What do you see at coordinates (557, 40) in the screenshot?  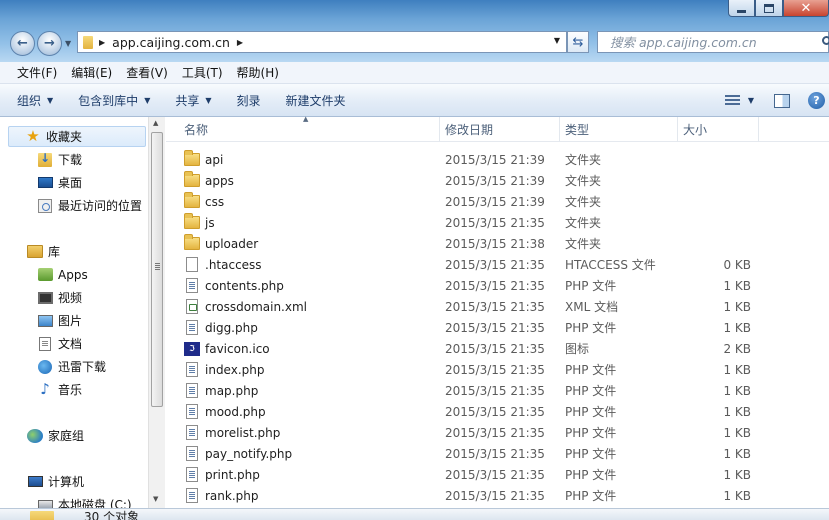 I see `address-history-dropdown: ▼` at bounding box center [557, 40].